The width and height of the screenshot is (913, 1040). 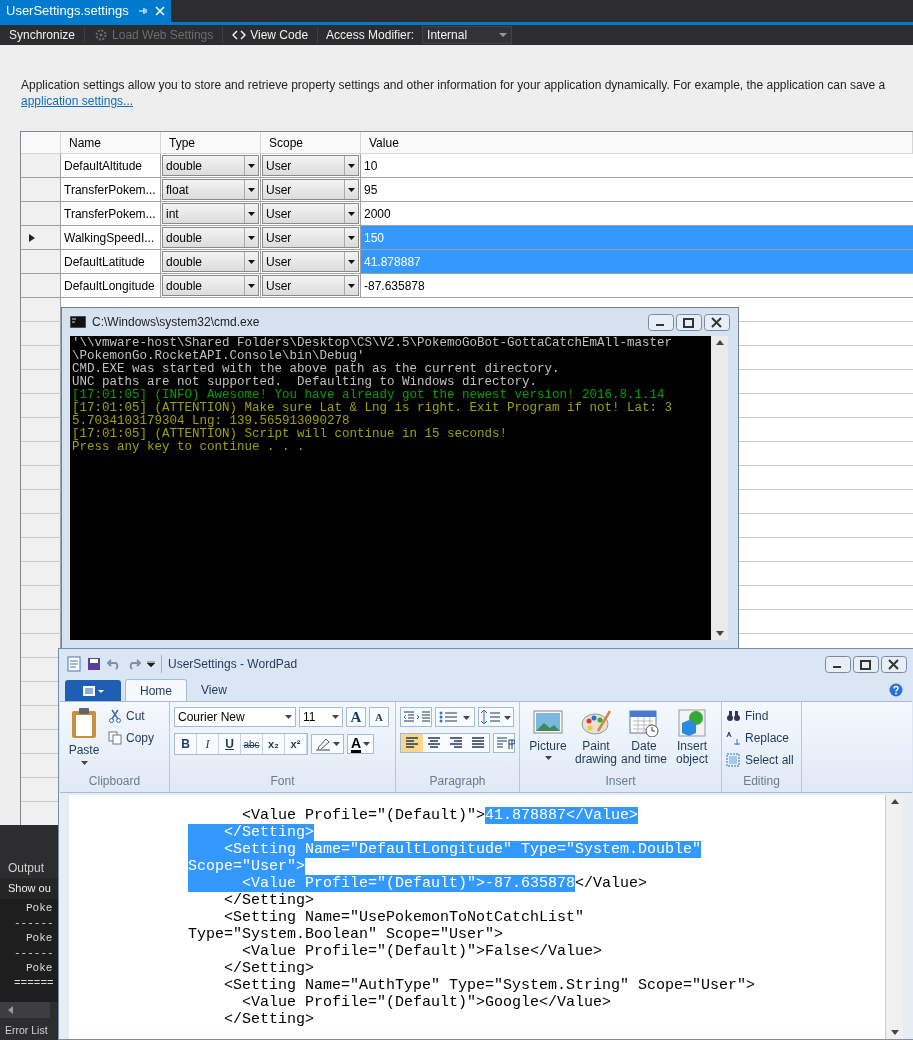 I want to click on find-button: Find, so click(x=760, y=716).